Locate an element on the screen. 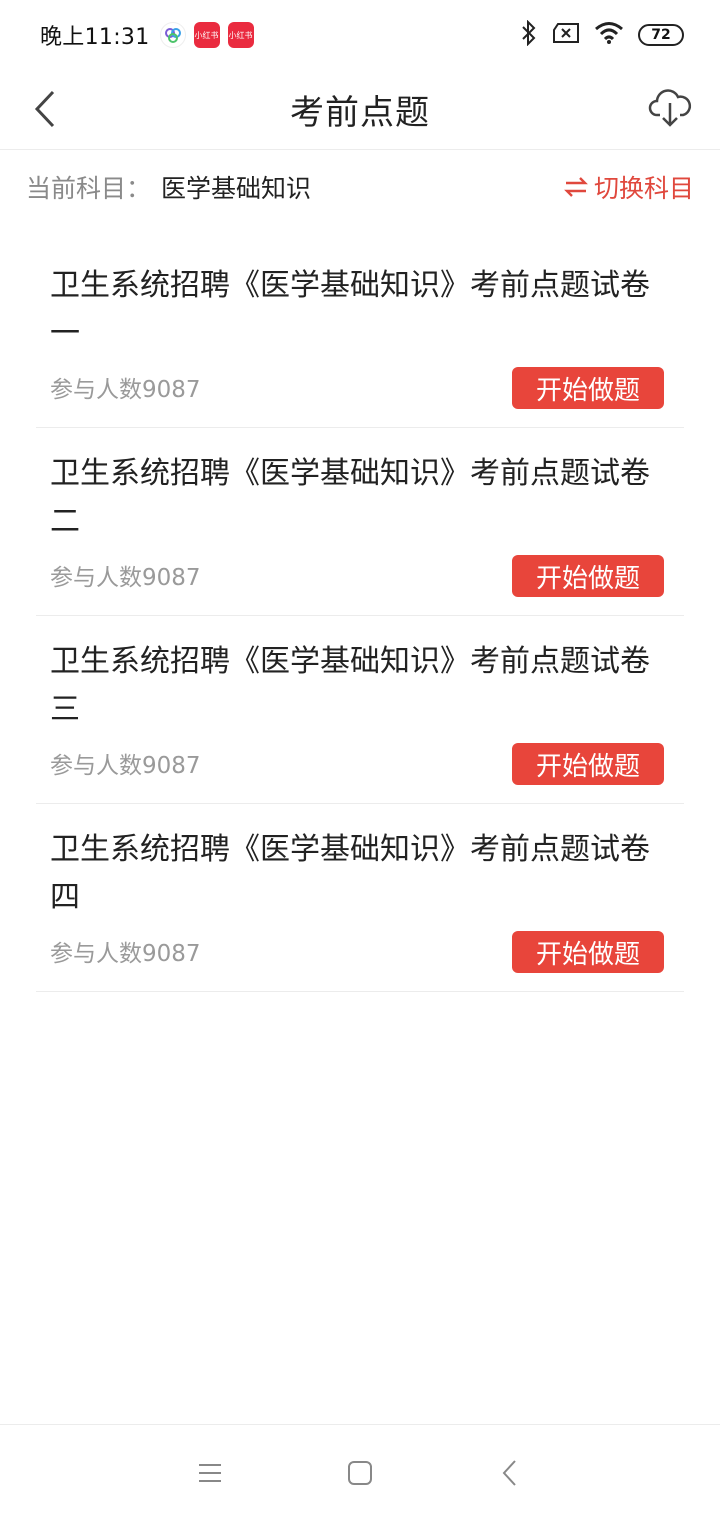  chevron-left-icon is located at coordinates (44, 109).